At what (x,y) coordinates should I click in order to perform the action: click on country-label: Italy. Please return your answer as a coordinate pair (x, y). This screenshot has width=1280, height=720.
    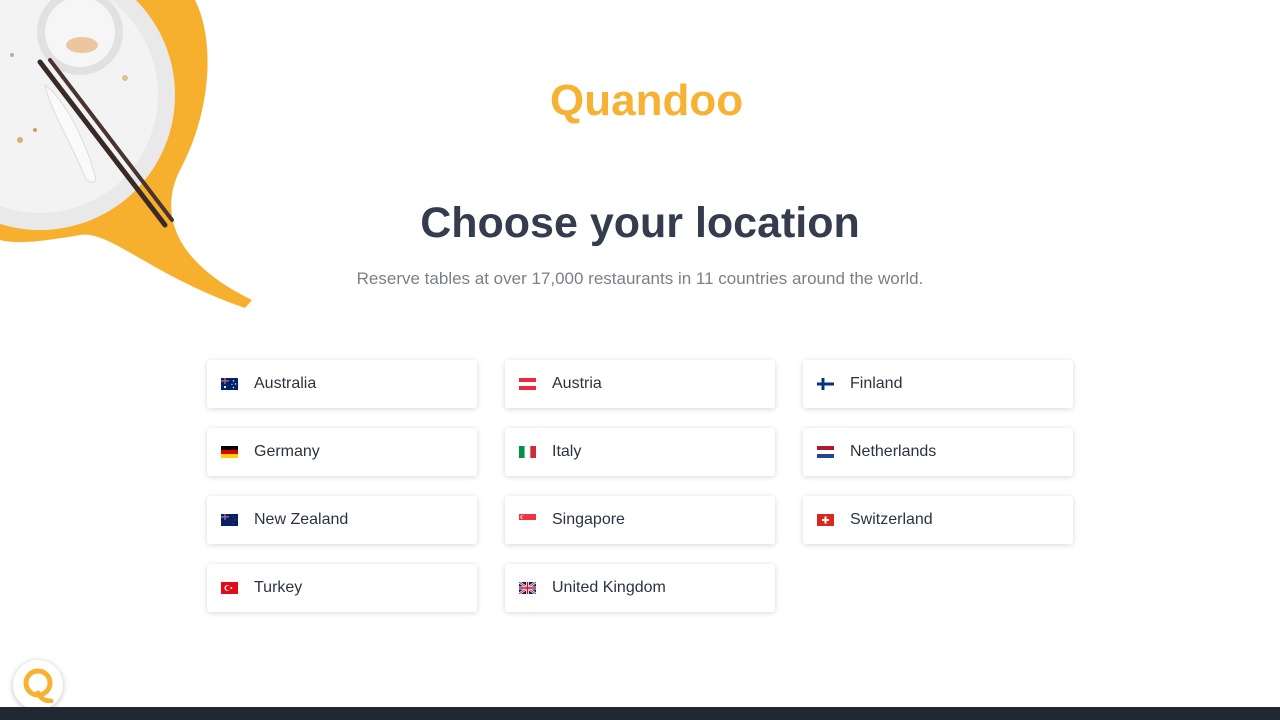
    Looking at the image, I should click on (567, 451).